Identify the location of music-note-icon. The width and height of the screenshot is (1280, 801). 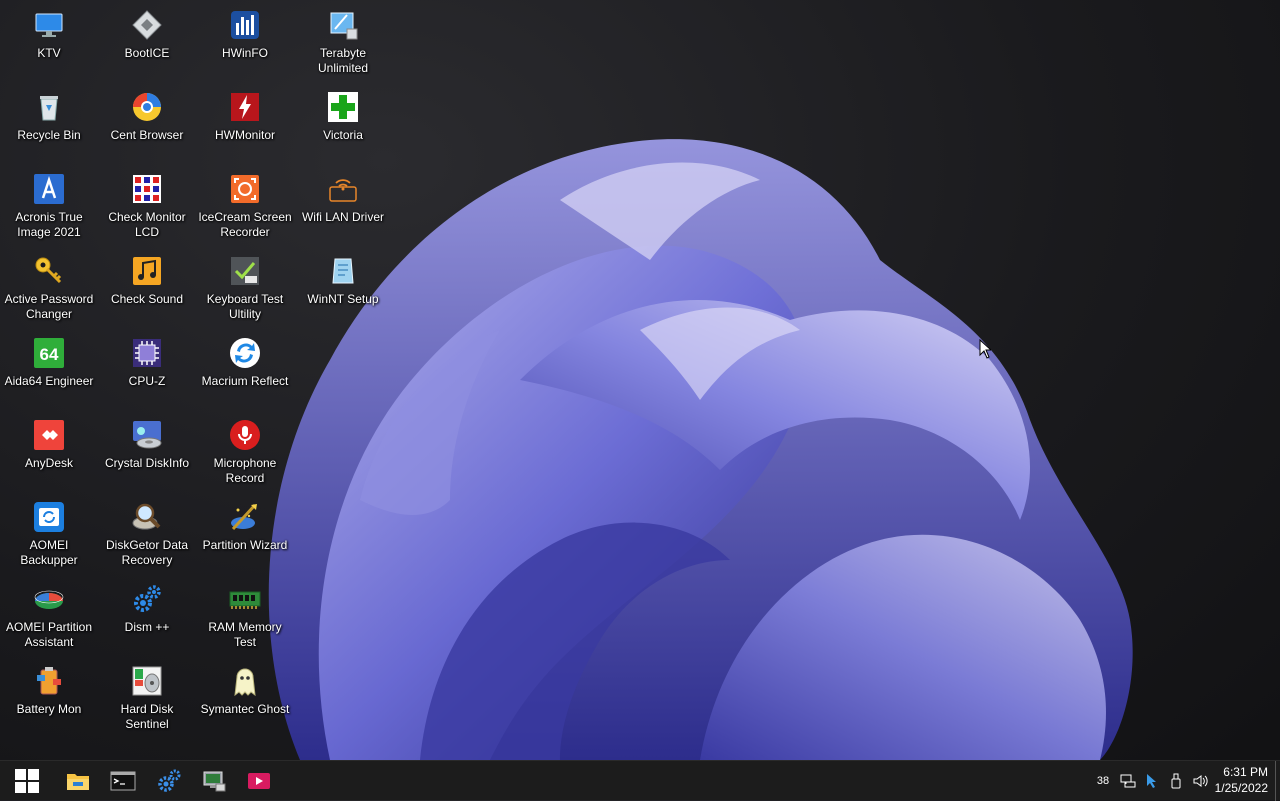
(147, 271).